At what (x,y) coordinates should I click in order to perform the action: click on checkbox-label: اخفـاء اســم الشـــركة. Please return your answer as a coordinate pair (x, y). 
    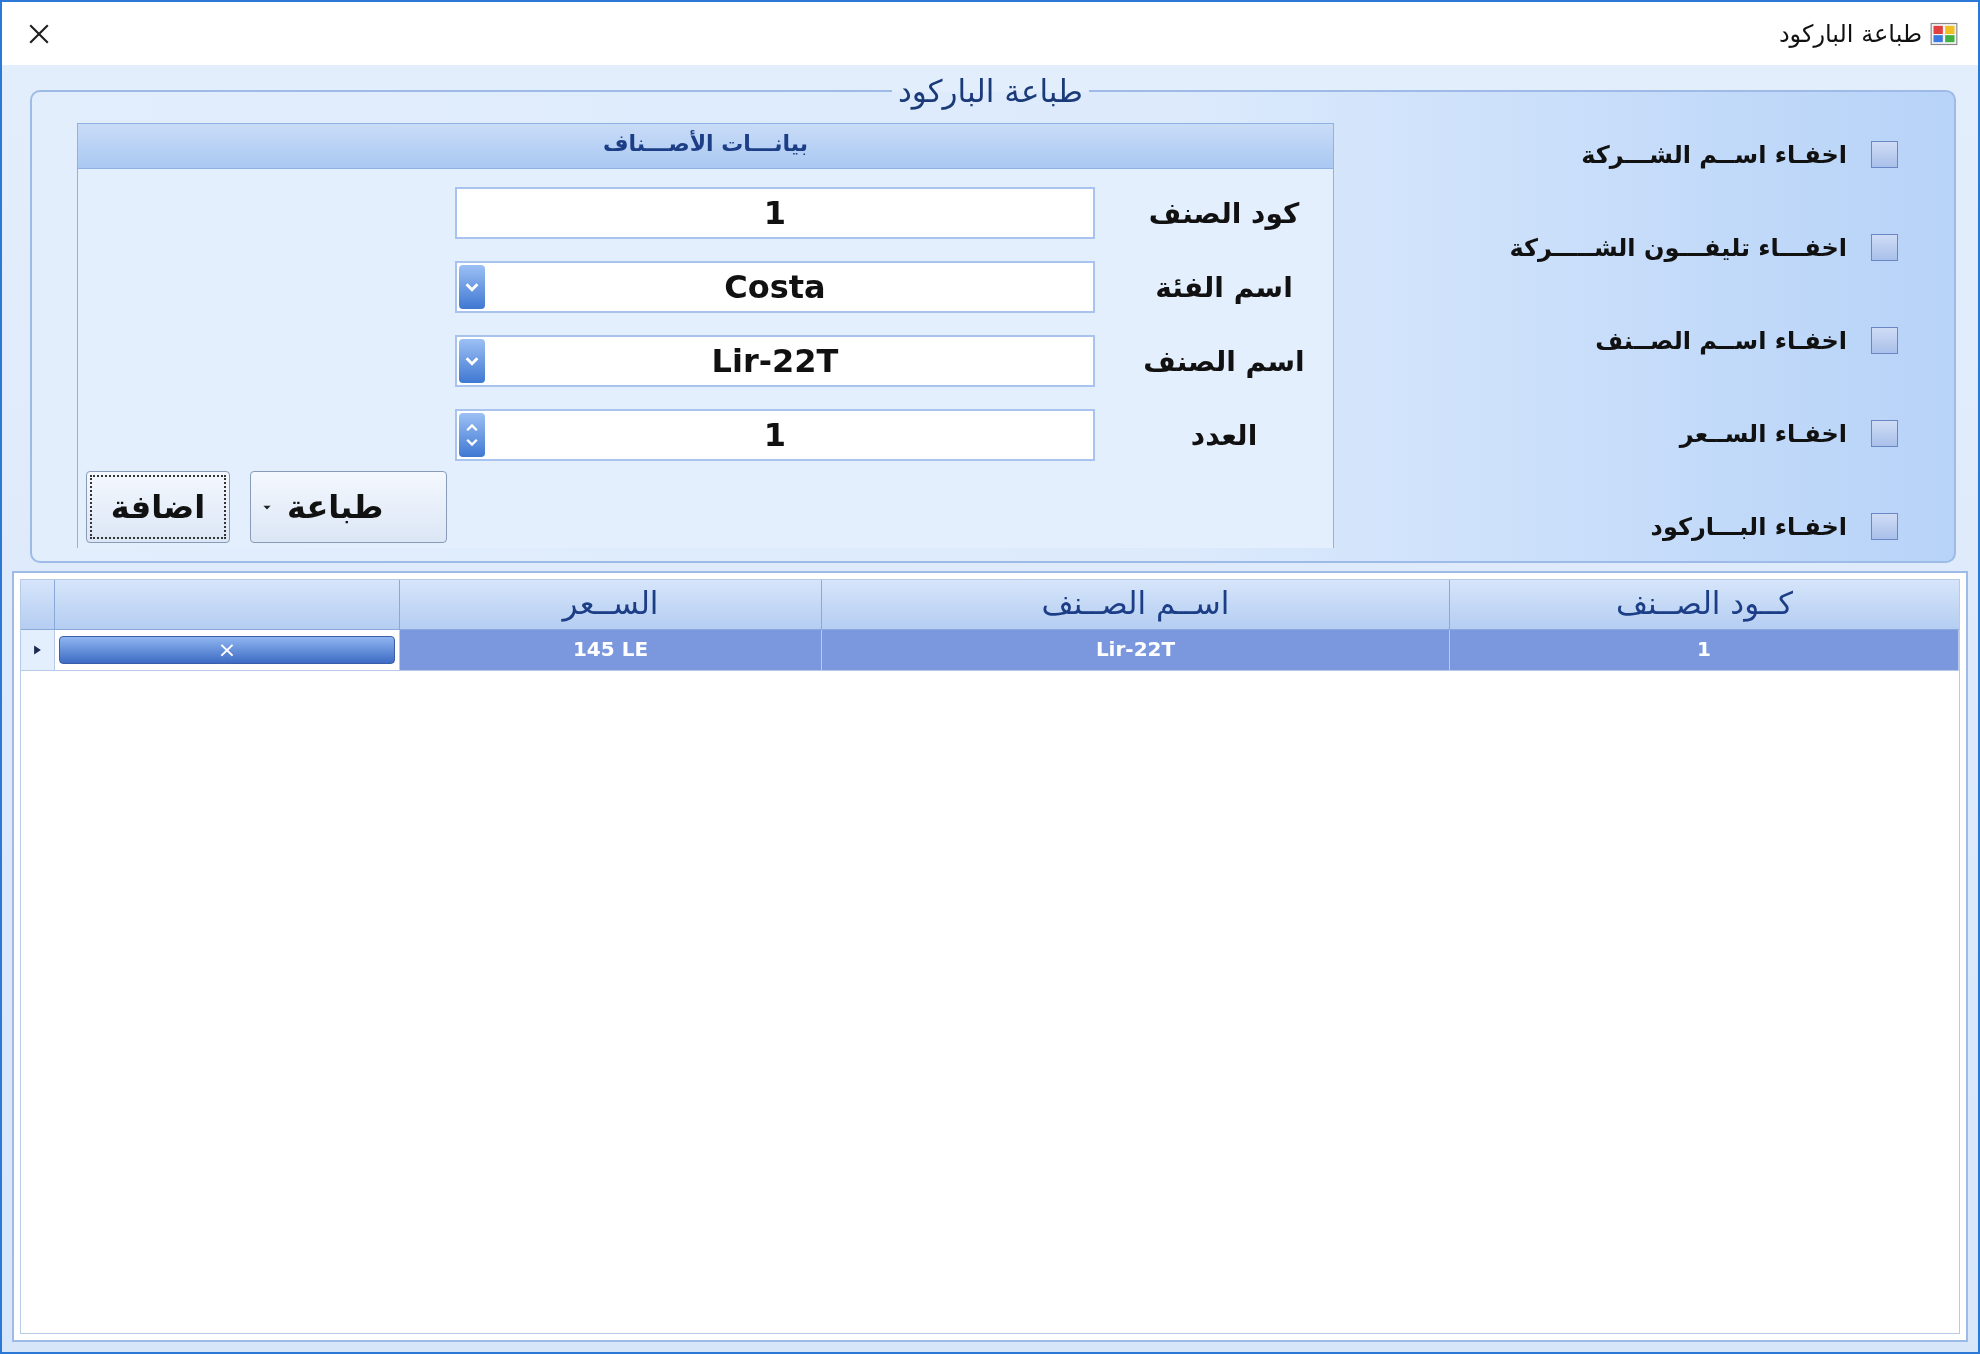
    Looking at the image, I should click on (1714, 154).